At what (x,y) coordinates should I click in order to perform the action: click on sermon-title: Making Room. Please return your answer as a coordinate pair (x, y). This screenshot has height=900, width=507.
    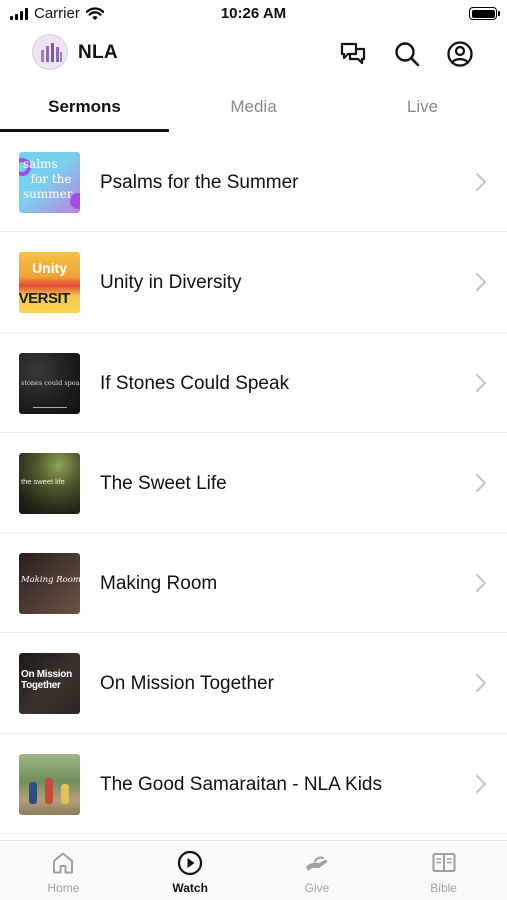
    Looking at the image, I should click on (159, 584).